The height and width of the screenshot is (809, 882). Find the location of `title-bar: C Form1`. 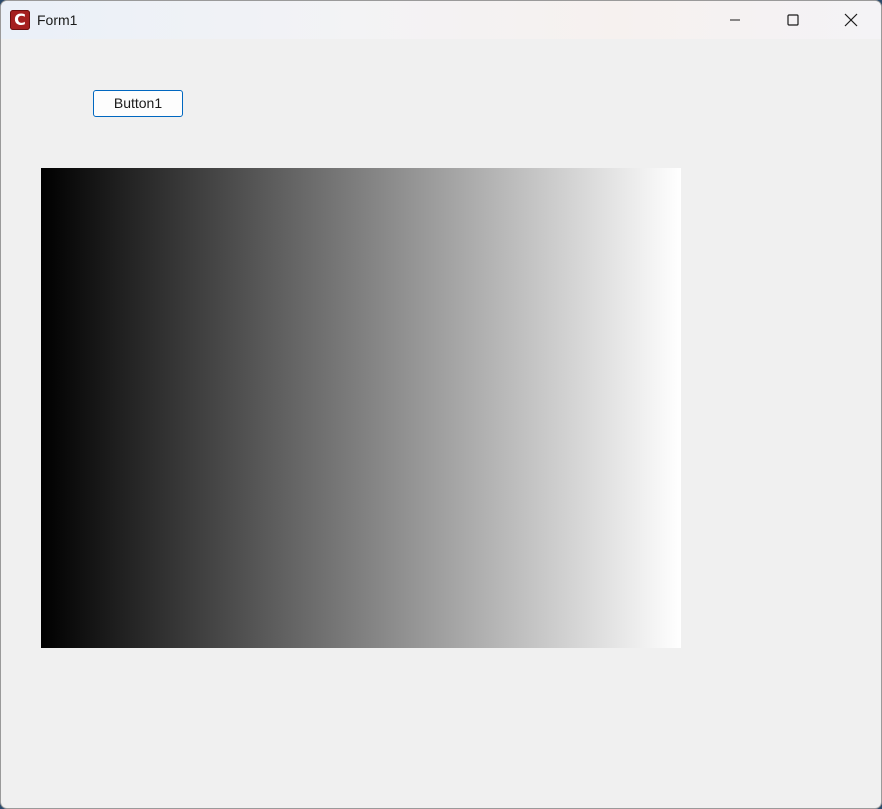

title-bar: C Form1 is located at coordinates (441, 20).